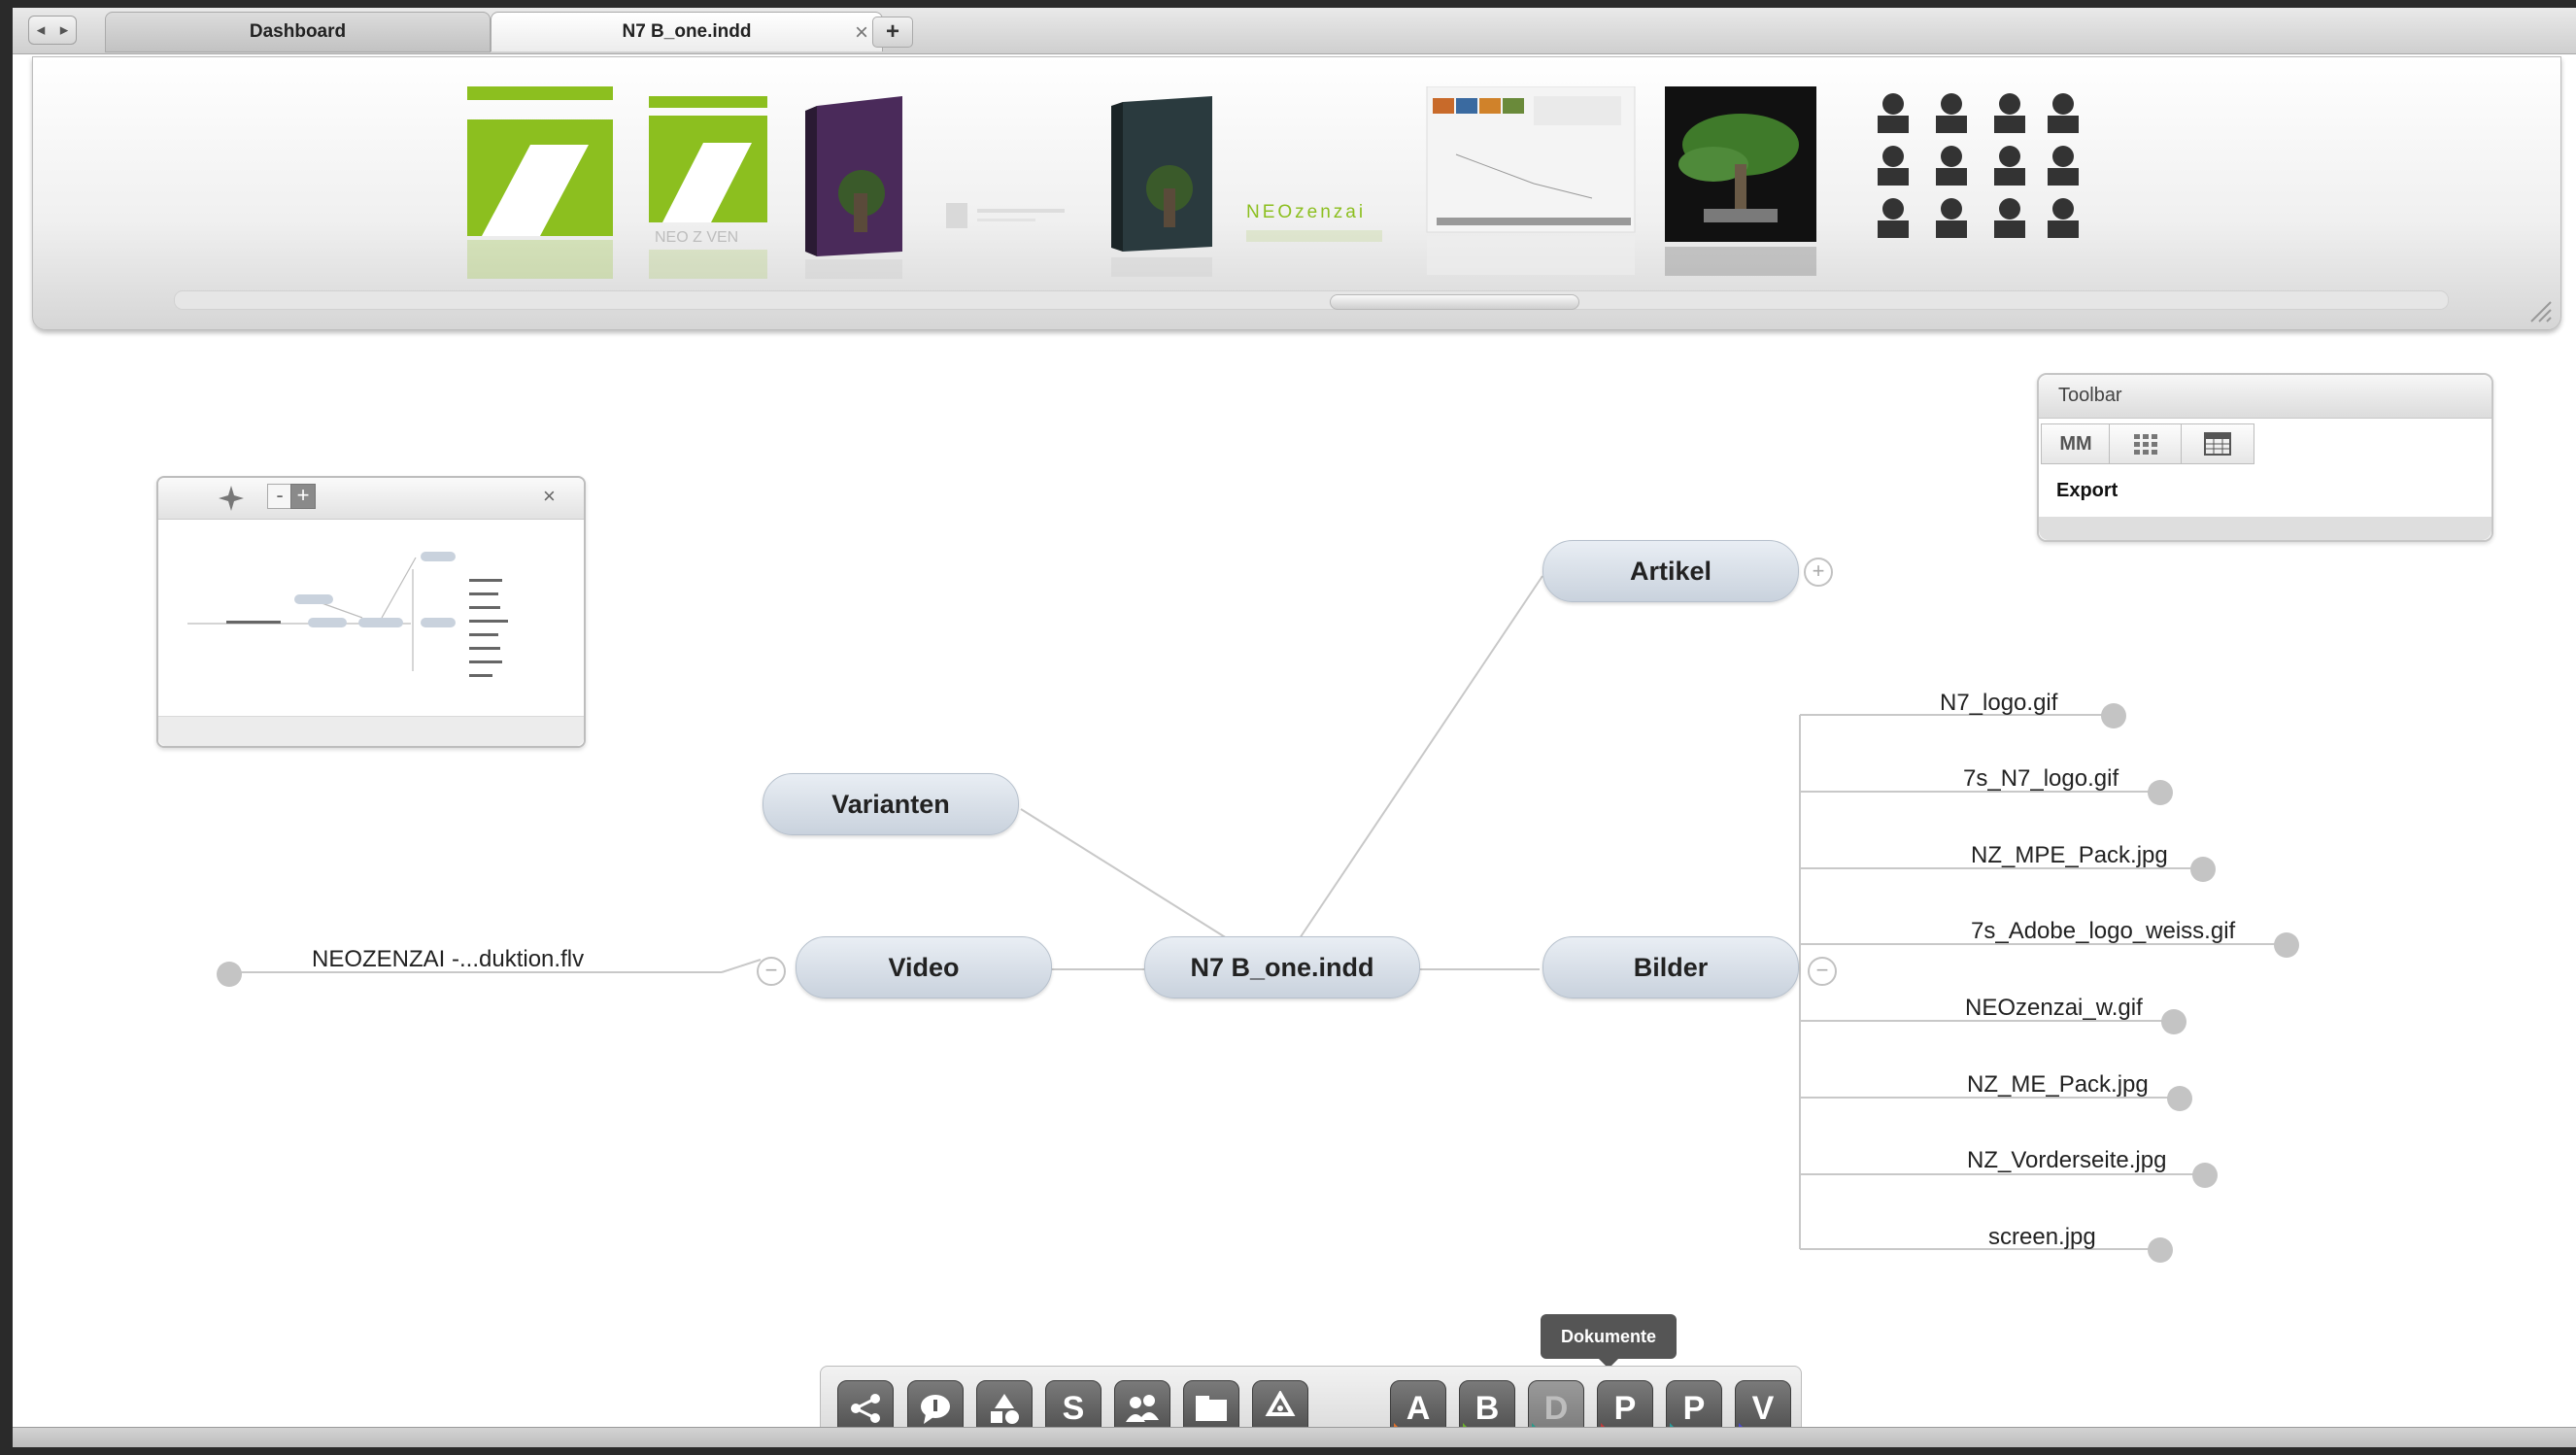 The height and width of the screenshot is (1455, 2576). What do you see at coordinates (865, 1408) in the screenshot?
I see `share-icon` at bounding box center [865, 1408].